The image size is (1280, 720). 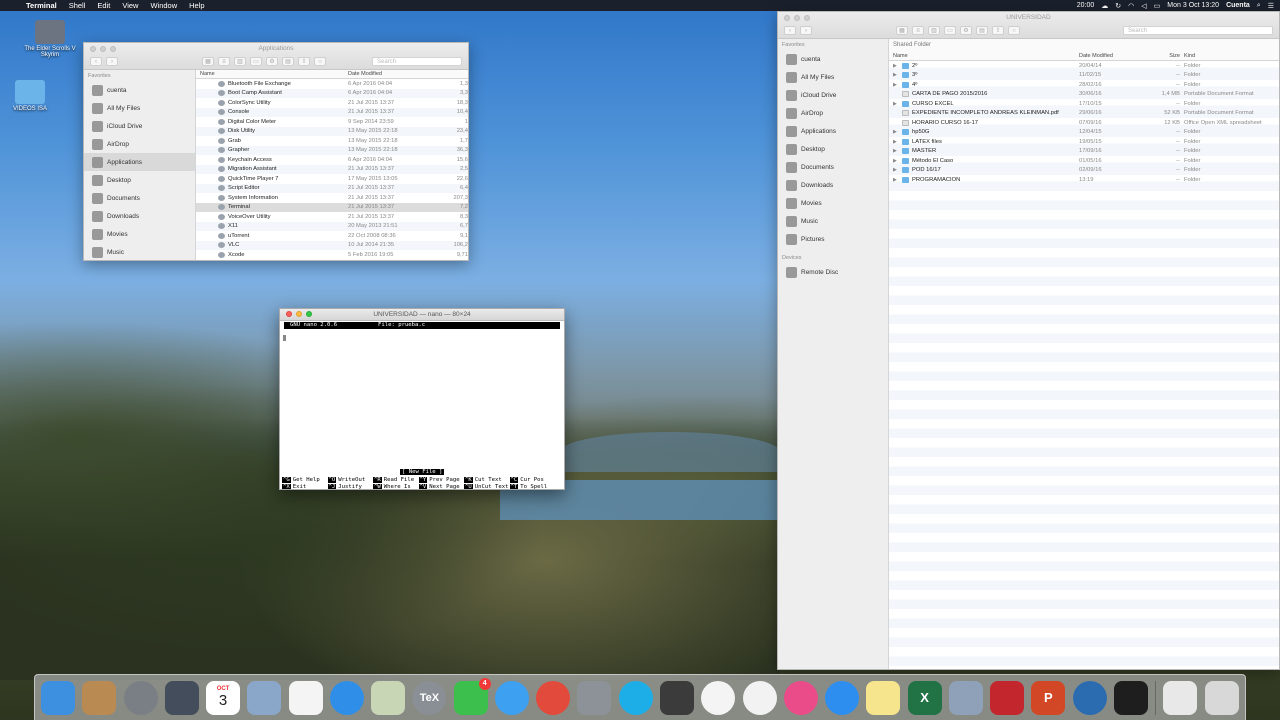 What do you see at coordinates (332, 217) in the screenshot?
I see `table-row: VoiceOver Utility 21 Jul 2015 13:37 8,3` at bounding box center [332, 217].